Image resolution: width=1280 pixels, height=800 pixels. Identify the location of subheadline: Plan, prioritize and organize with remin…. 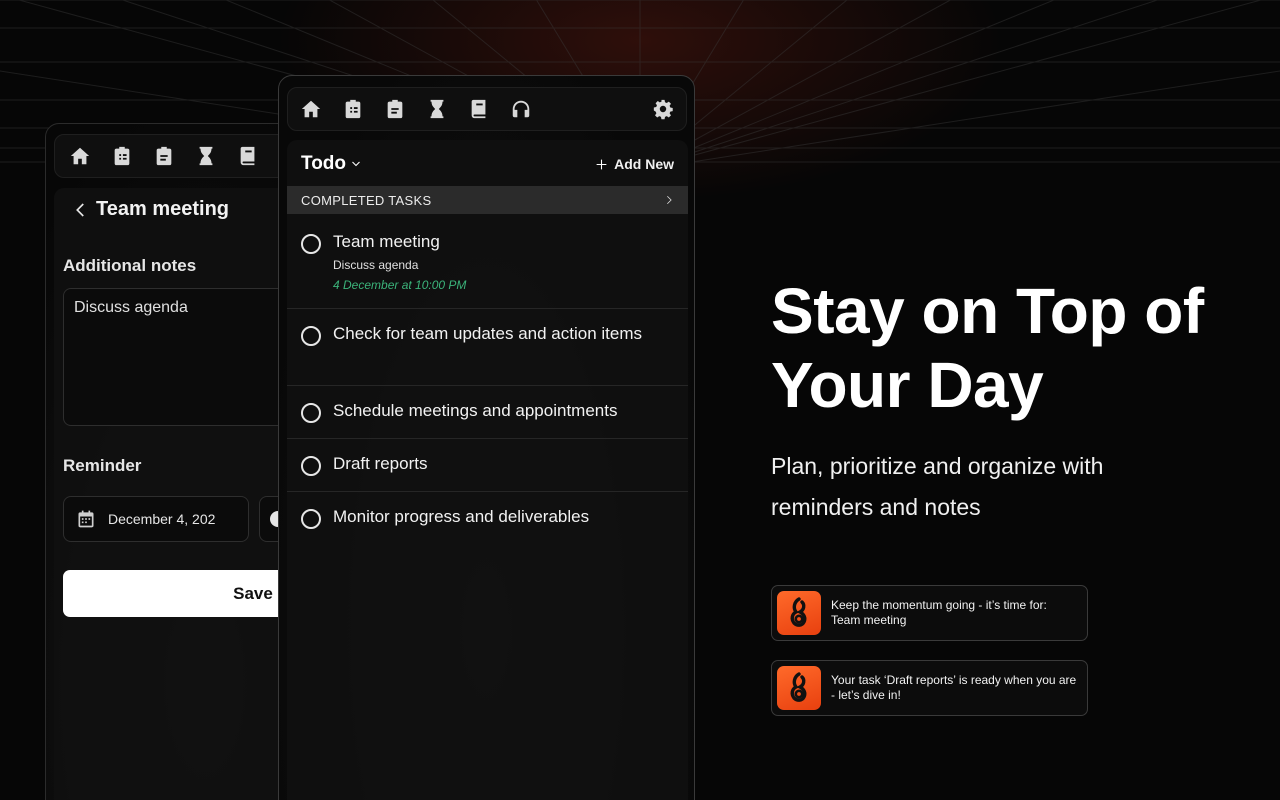
(937, 486).